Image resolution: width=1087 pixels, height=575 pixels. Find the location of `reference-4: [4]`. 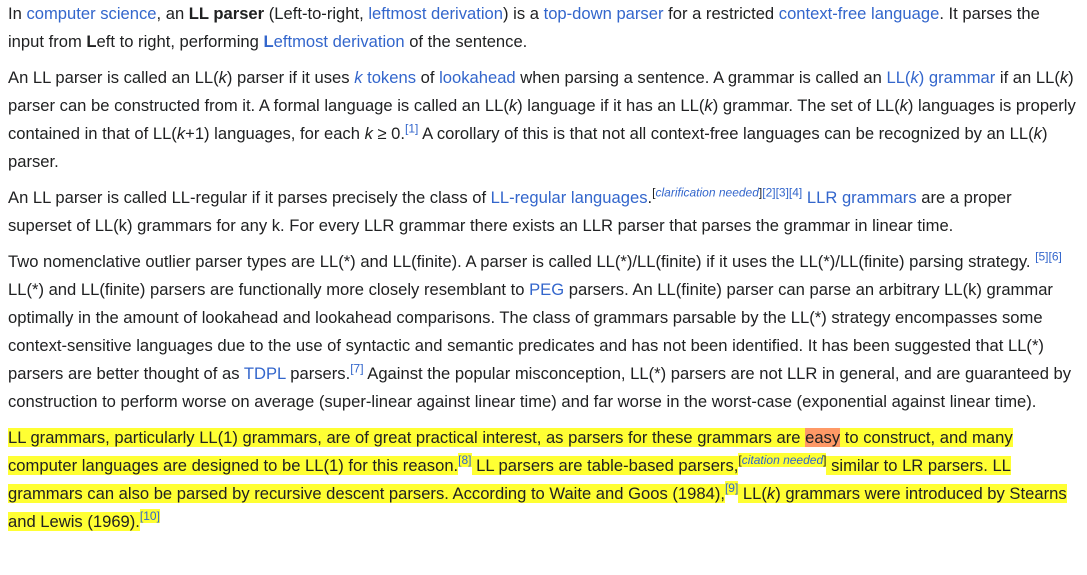

reference-4: [4] is located at coordinates (795, 192).